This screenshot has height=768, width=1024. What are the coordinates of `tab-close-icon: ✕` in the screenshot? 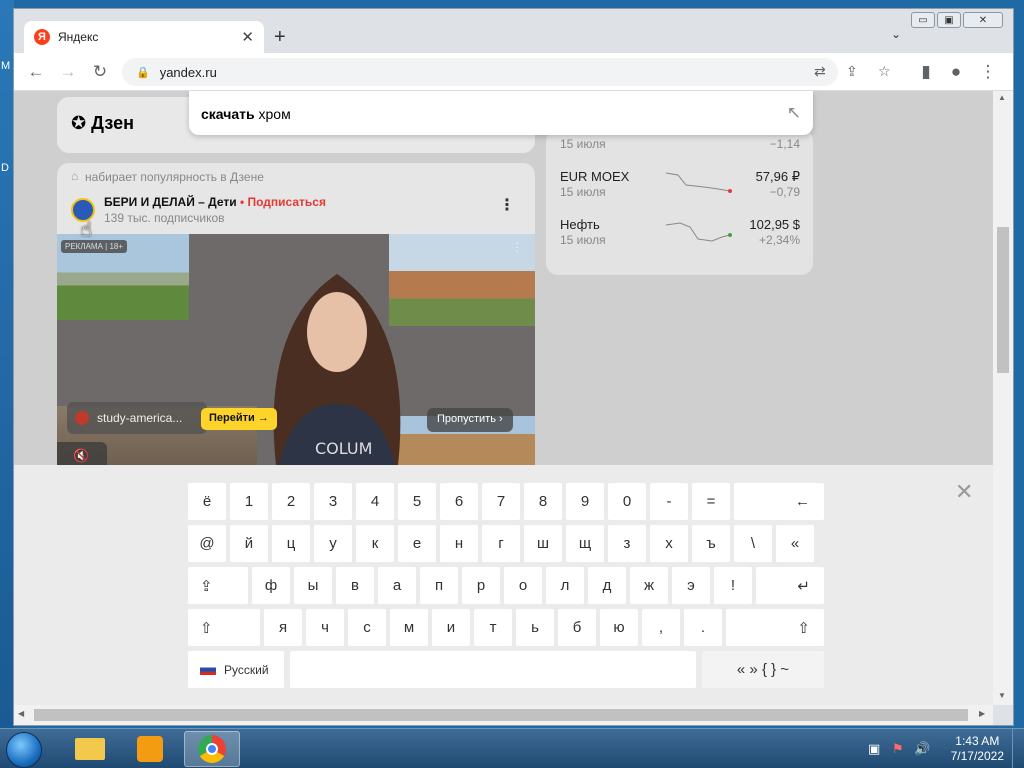 It's located at (247, 37).